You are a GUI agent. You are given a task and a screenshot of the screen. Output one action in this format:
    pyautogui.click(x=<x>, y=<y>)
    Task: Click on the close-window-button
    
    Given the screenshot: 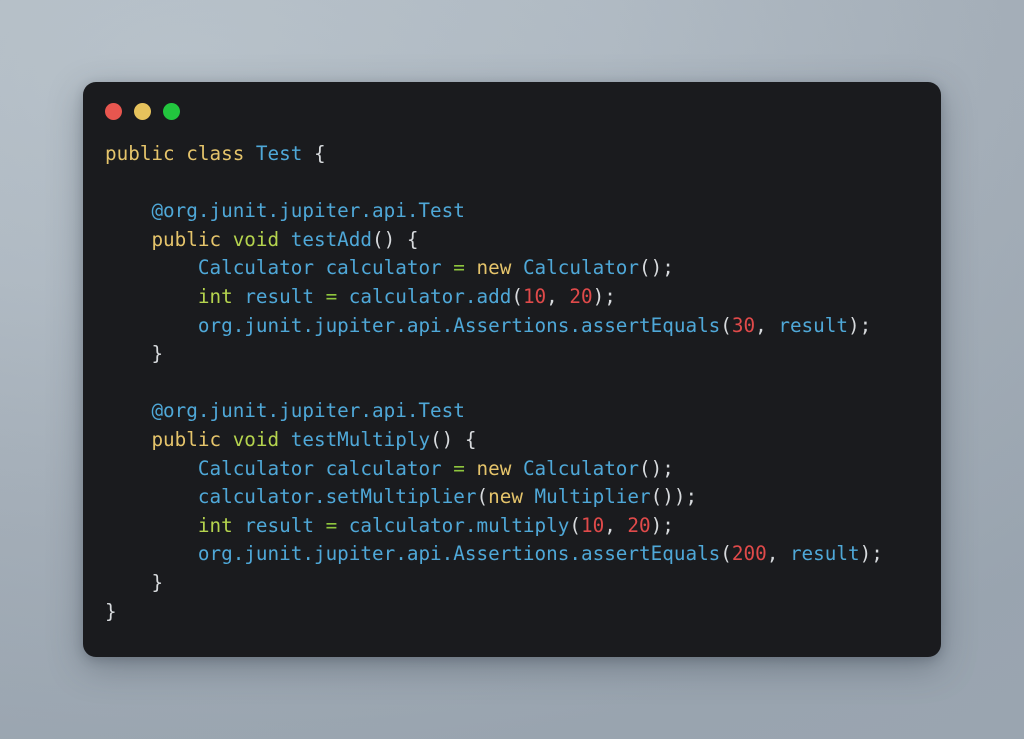 What is the action you would take?
    pyautogui.click(x=113, y=111)
    